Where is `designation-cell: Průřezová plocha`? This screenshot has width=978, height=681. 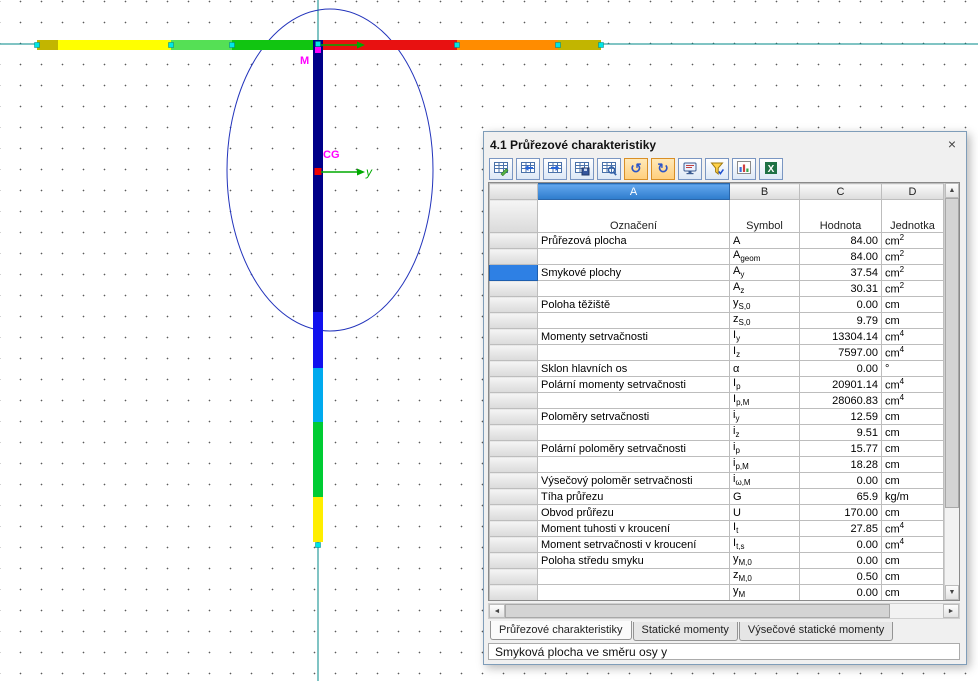 designation-cell: Průřezová plocha is located at coordinates (633, 240).